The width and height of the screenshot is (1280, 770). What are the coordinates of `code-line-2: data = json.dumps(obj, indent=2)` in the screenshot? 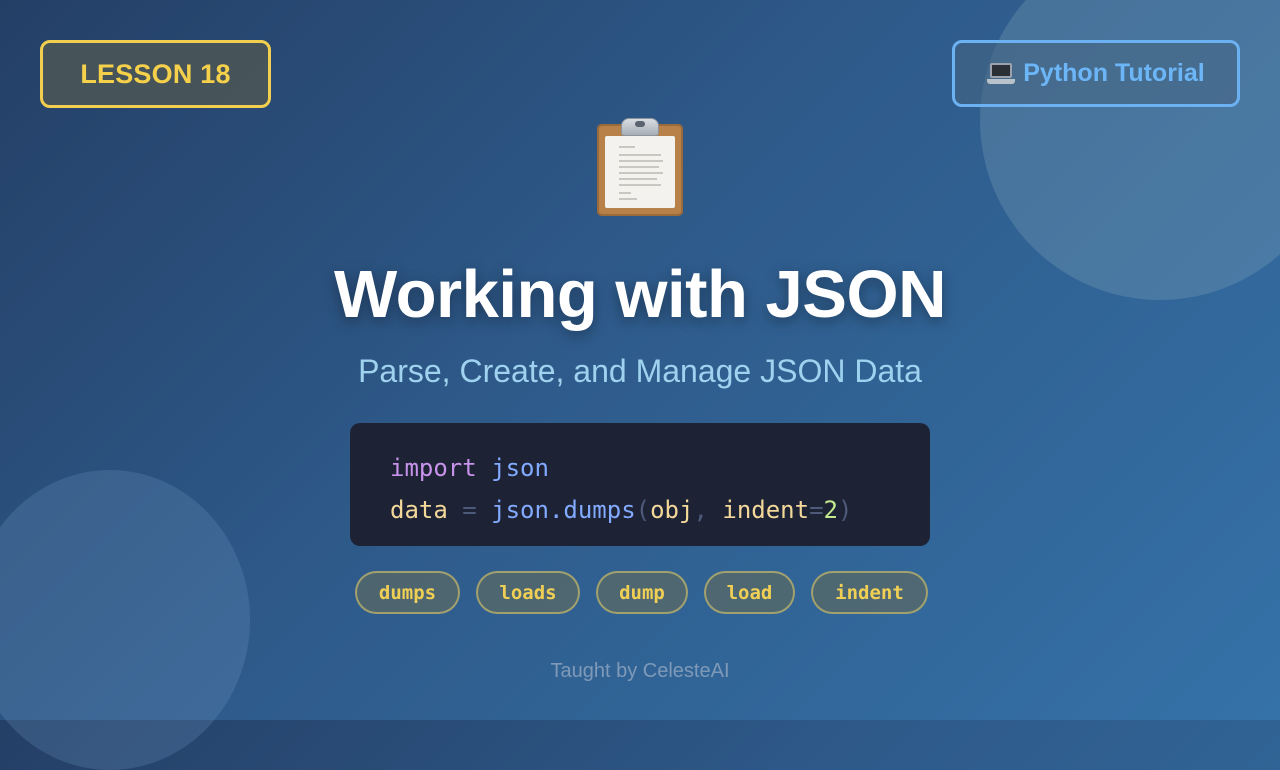 It's located at (640, 510).